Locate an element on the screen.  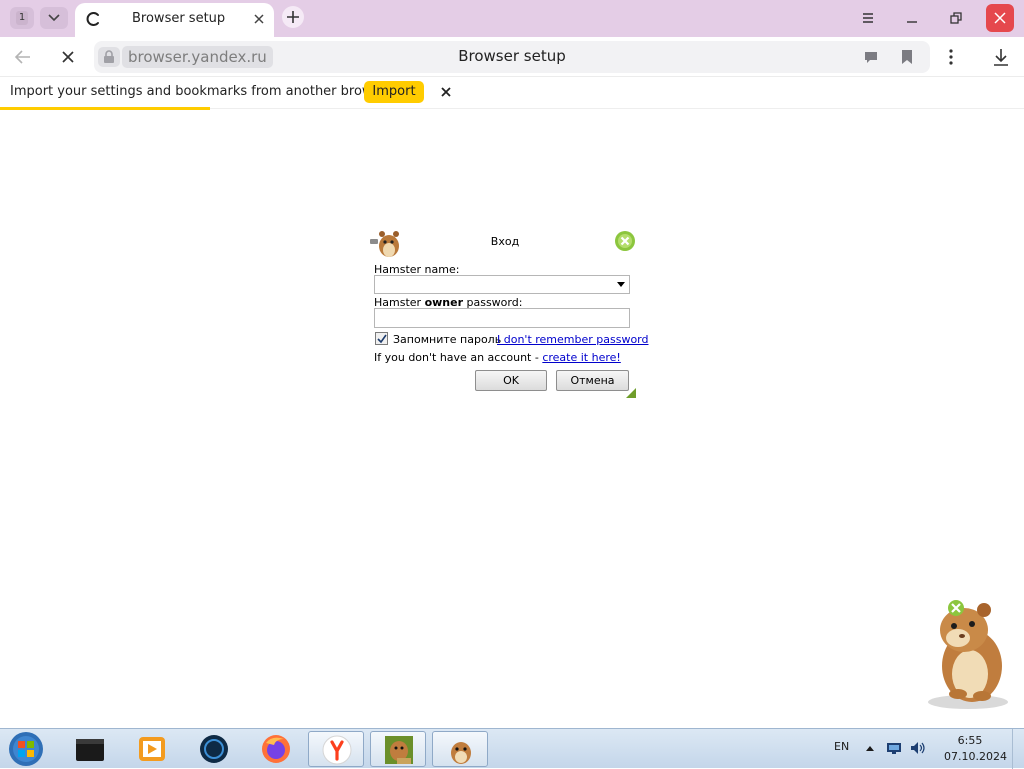
hamster-mascot-icon is located at coordinates (966, 653).